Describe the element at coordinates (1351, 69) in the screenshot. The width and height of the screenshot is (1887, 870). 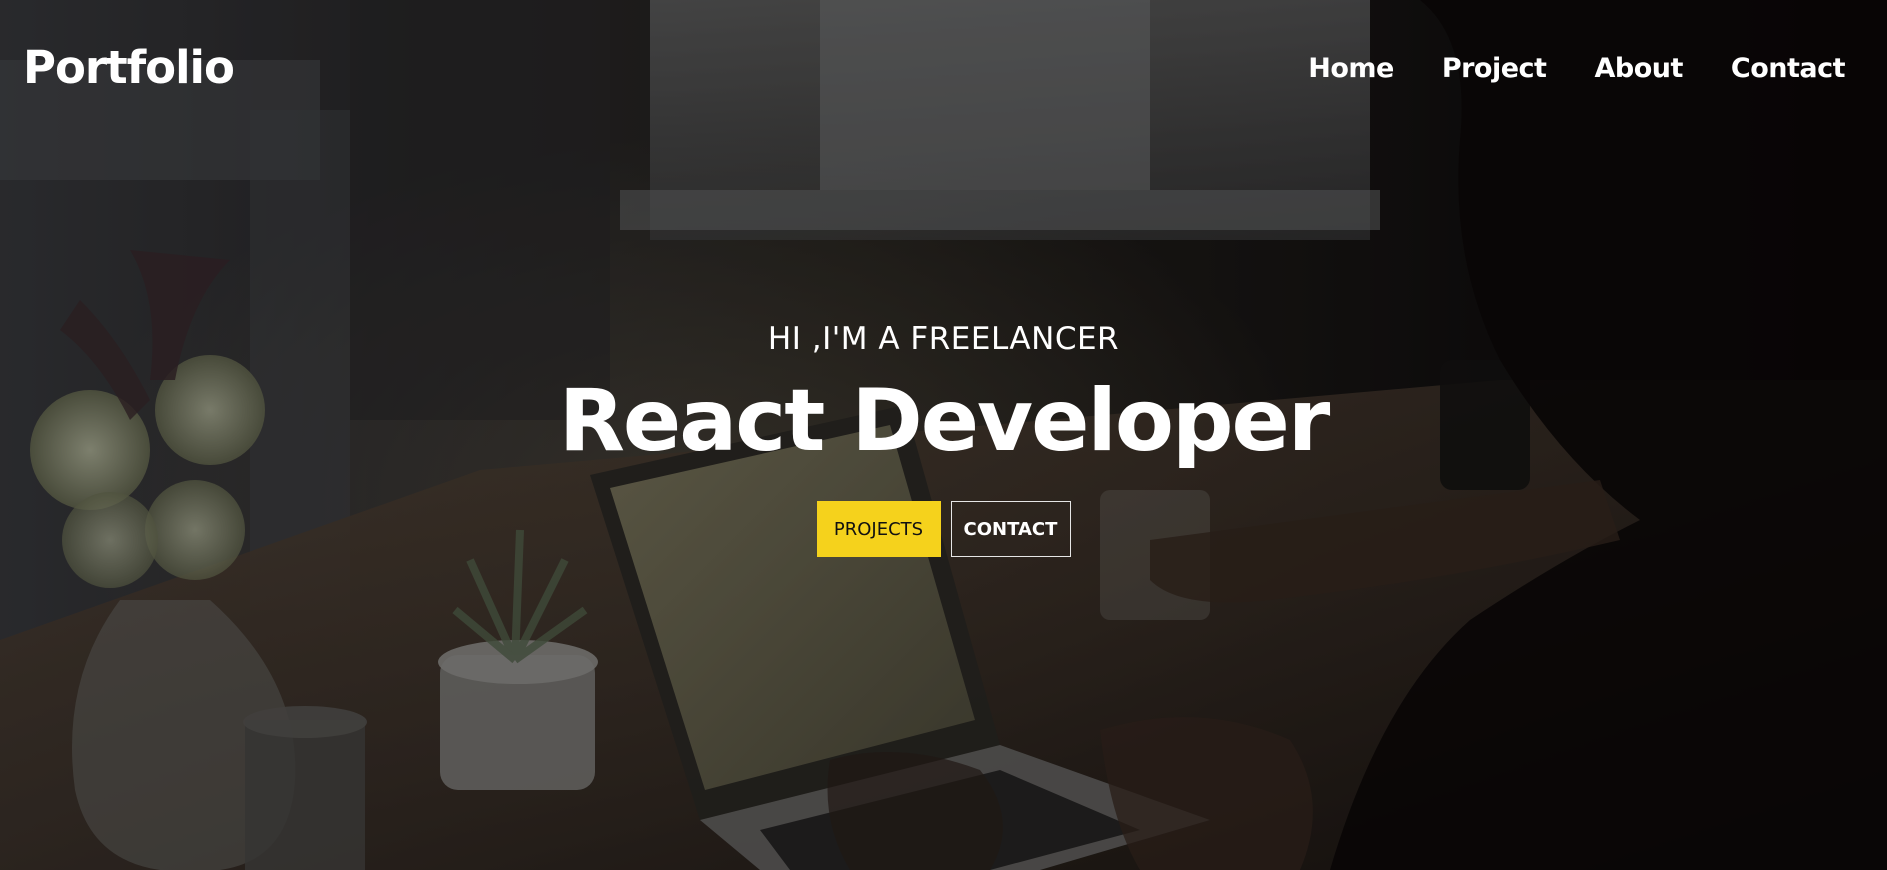
I see `nav-link-home: Home` at that location.